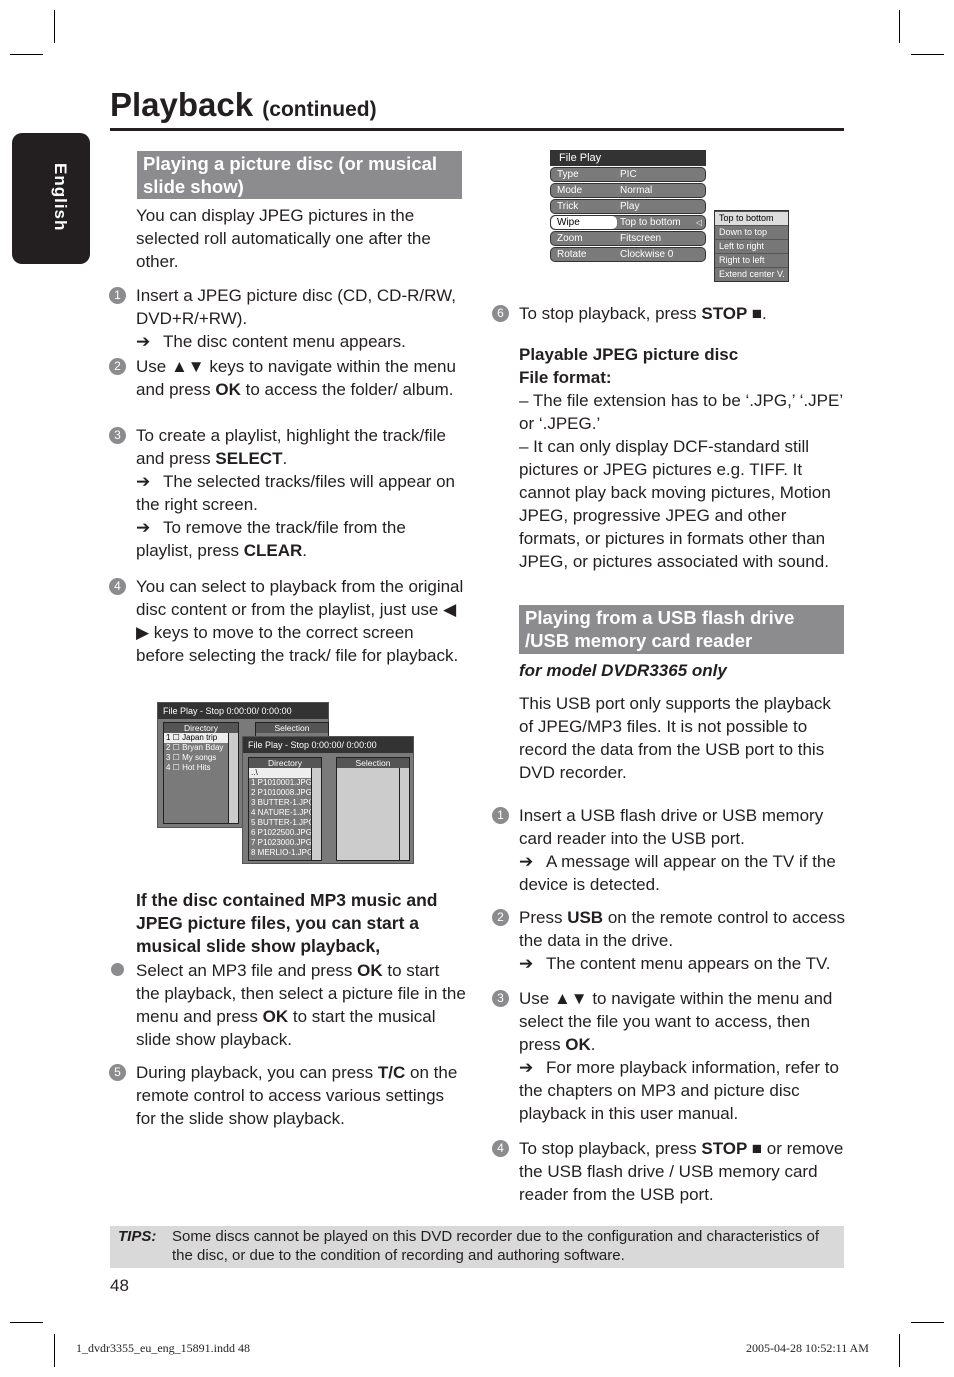 This screenshot has width=954, height=1377. What do you see at coordinates (543, 917) in the screenshot?
I see `text: Press` at bounding box center [543, 917].